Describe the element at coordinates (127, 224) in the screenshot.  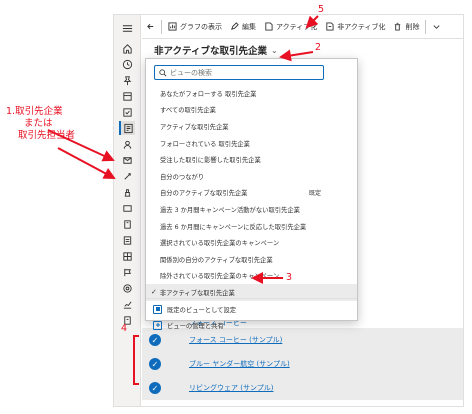
I see `orders-icon` at that location.